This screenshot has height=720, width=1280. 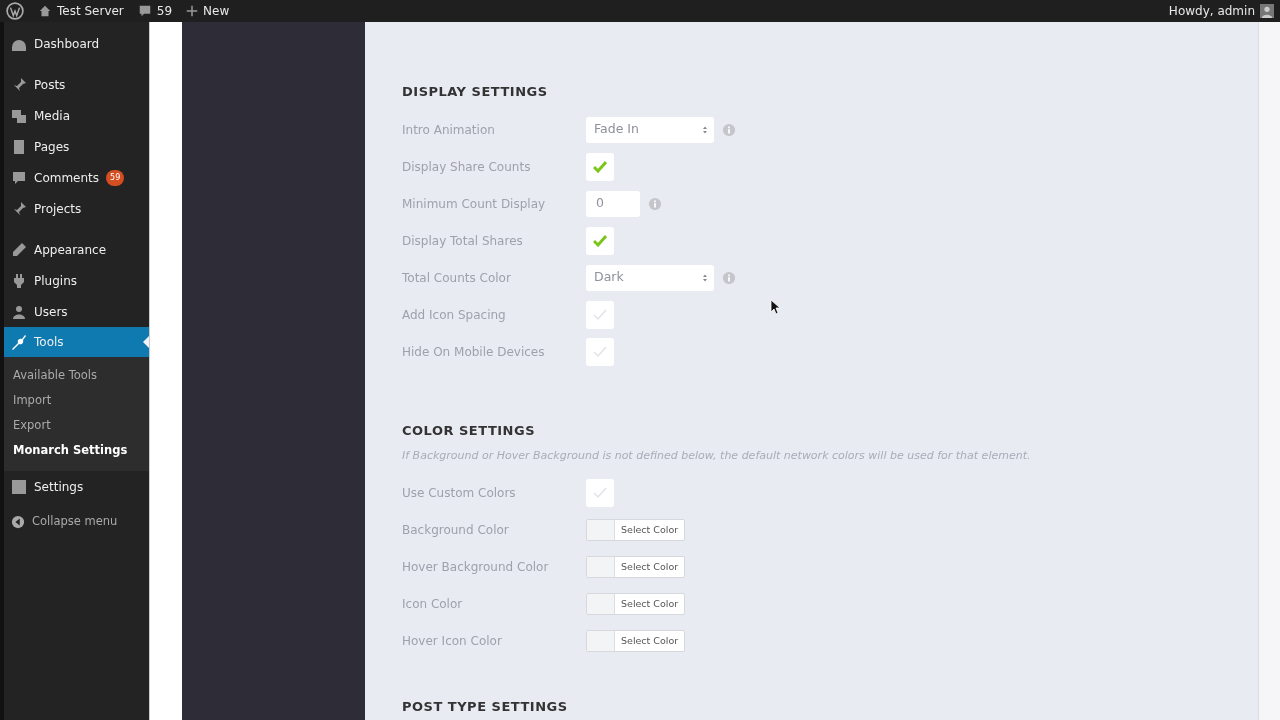 What do you see at coordinates (1267, 11) in the screenshot?
I see `avatar-icon` at bounding box center [1267, 11].